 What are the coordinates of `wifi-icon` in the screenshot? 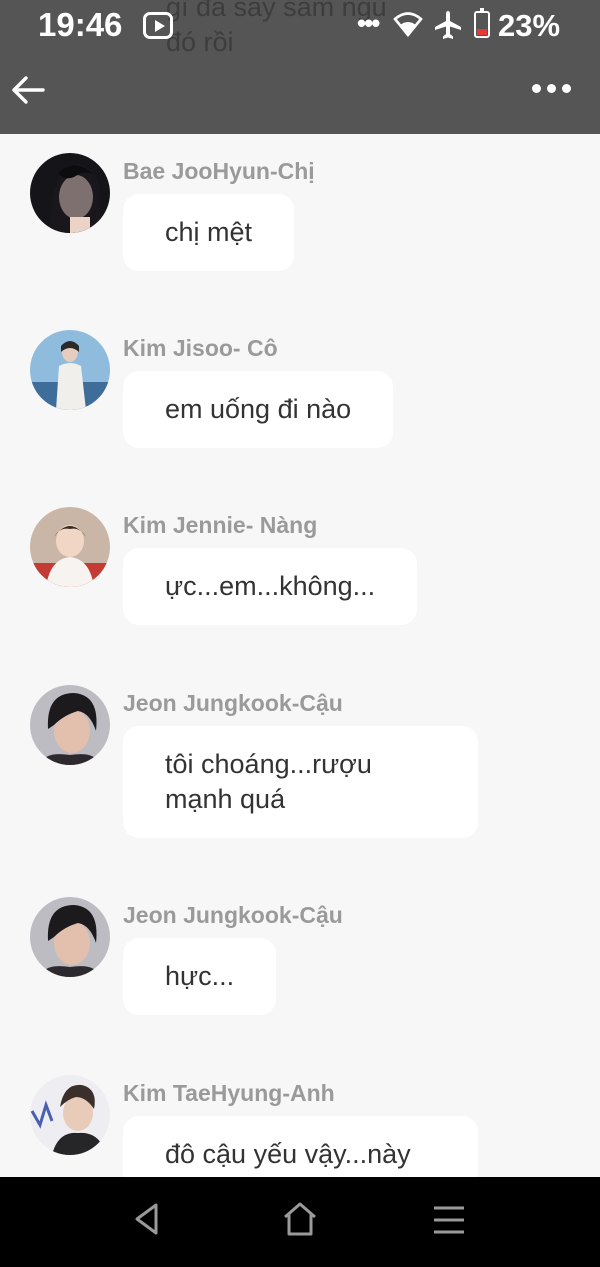 It's located at (408, 24).